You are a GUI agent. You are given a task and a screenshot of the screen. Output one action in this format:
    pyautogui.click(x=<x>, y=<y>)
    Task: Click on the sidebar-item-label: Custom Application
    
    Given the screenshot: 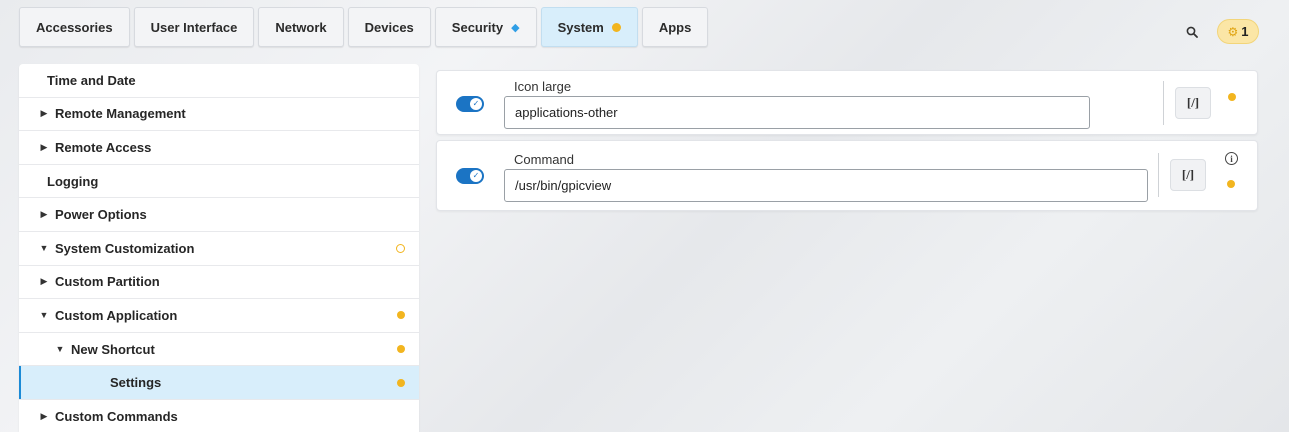 What is the action you would take?
    pyautogui.click(x=116, y=315)
    